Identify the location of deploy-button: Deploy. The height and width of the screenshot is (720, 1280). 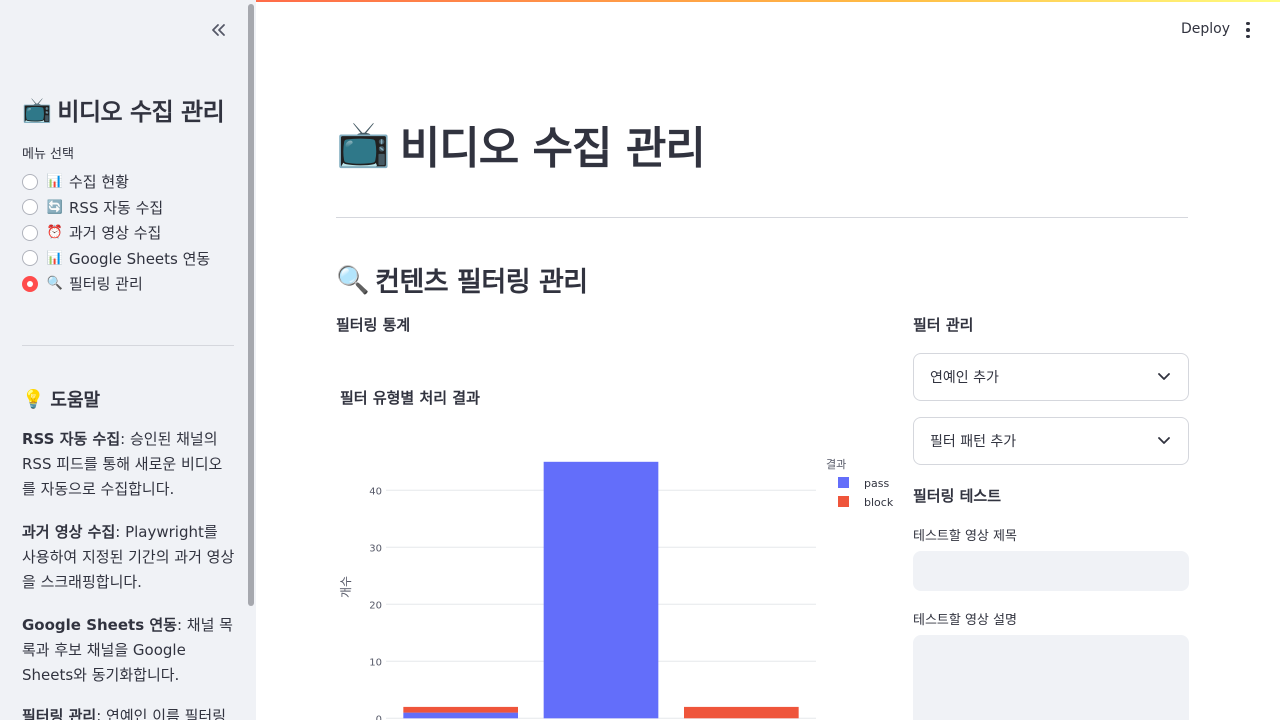
(1205, 29).